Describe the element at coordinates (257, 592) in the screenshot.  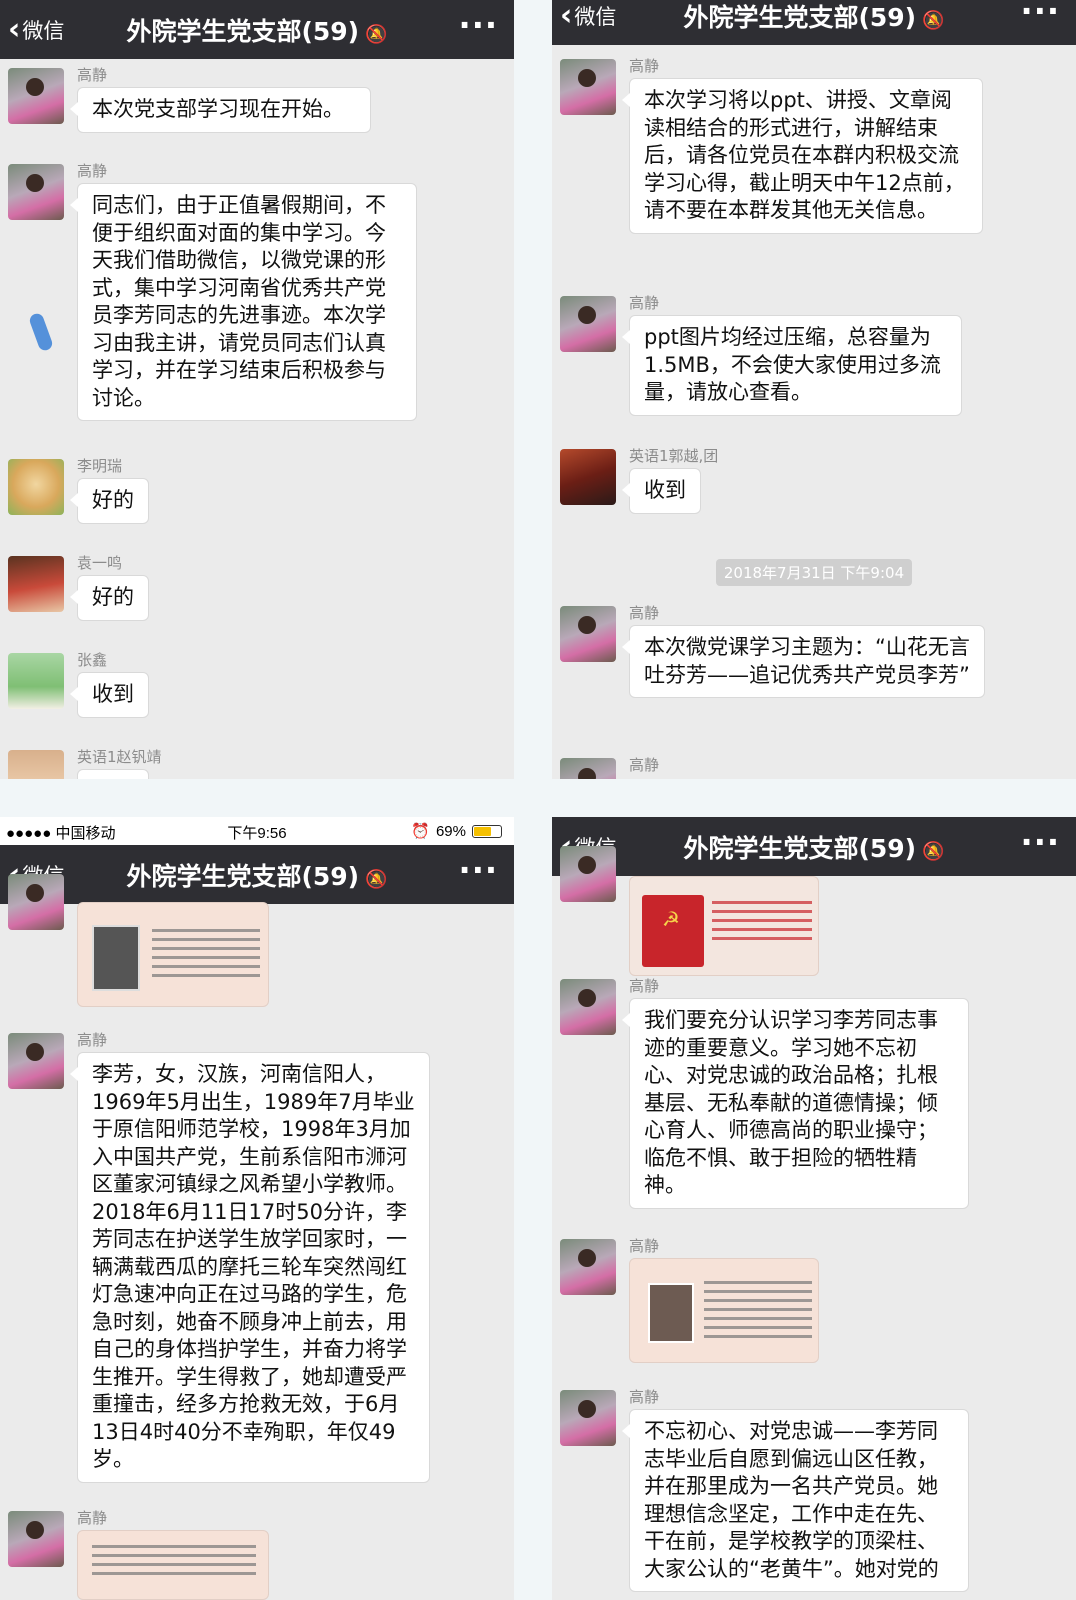
I see `message: 袁一鸣 好的` at that location.